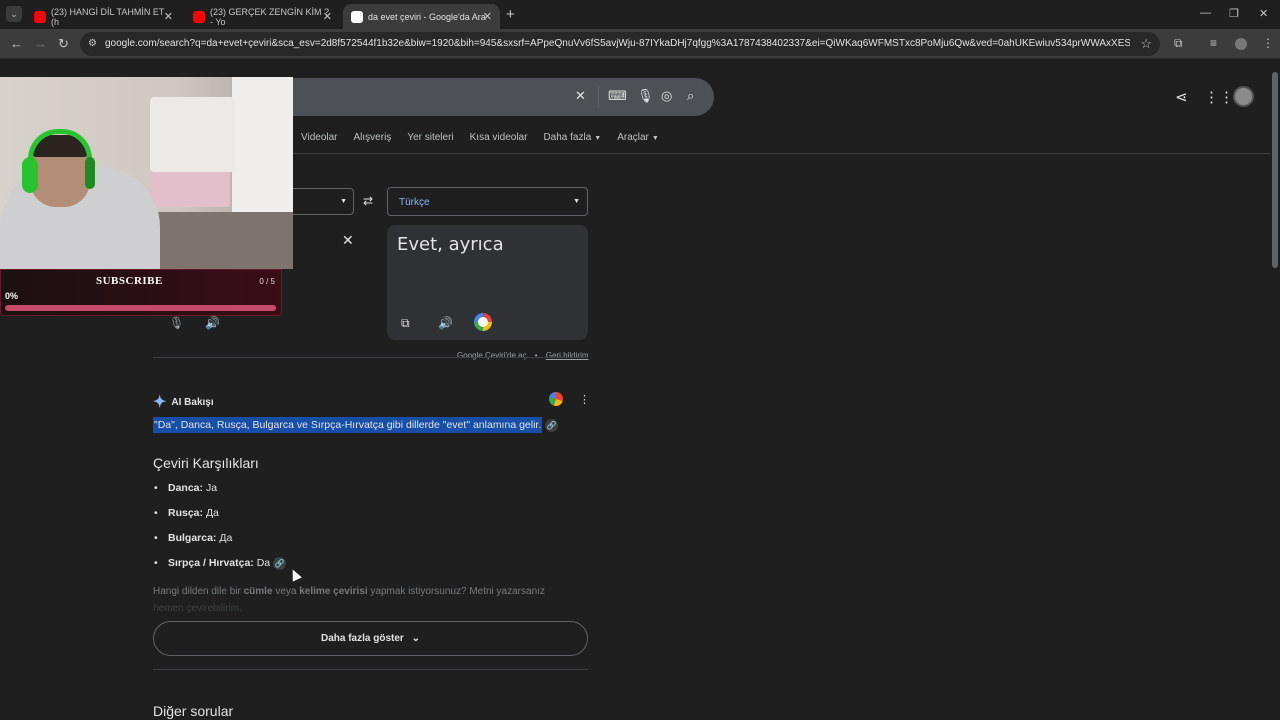 This screenshot has width=1280, height=720. Describe the element at coordinates (263, 563) in the screenshot. I see `translated-word: Da` at that location.